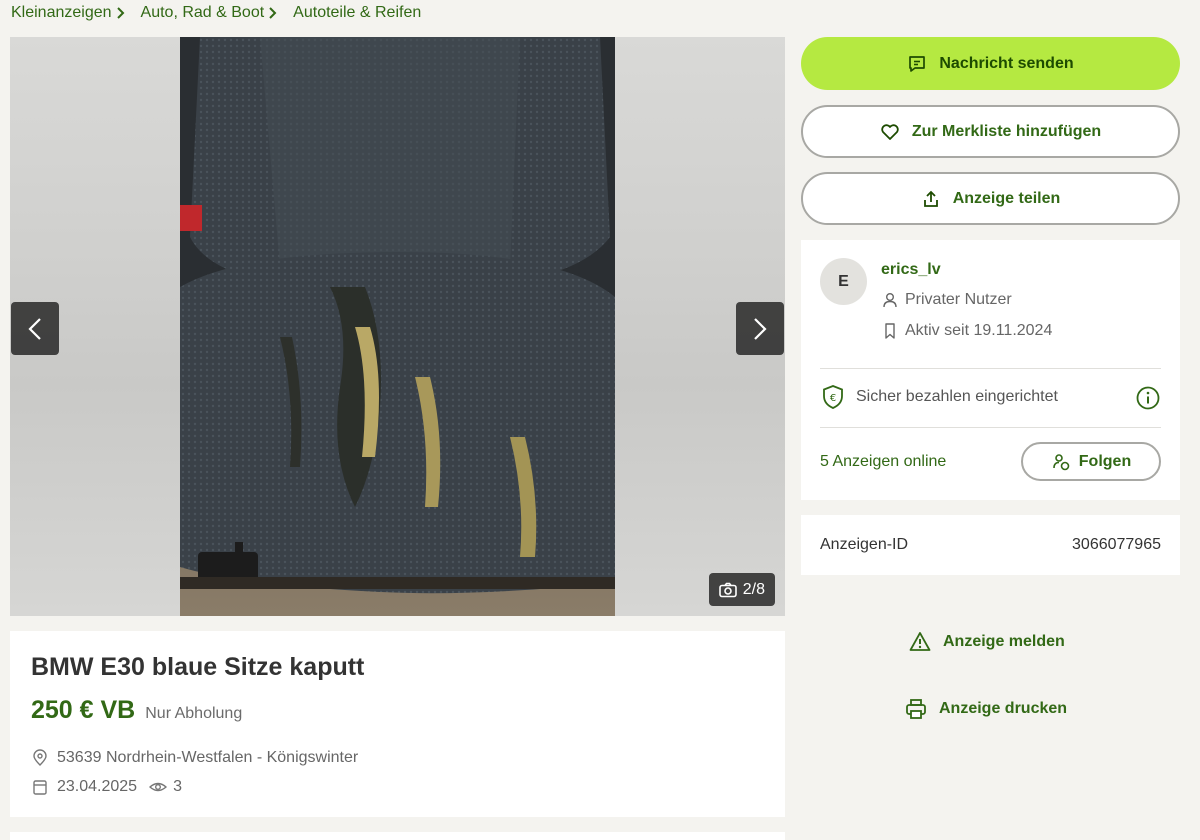 The image size is (1200, 840). I want to click on info-icon, so click(1148, 398).